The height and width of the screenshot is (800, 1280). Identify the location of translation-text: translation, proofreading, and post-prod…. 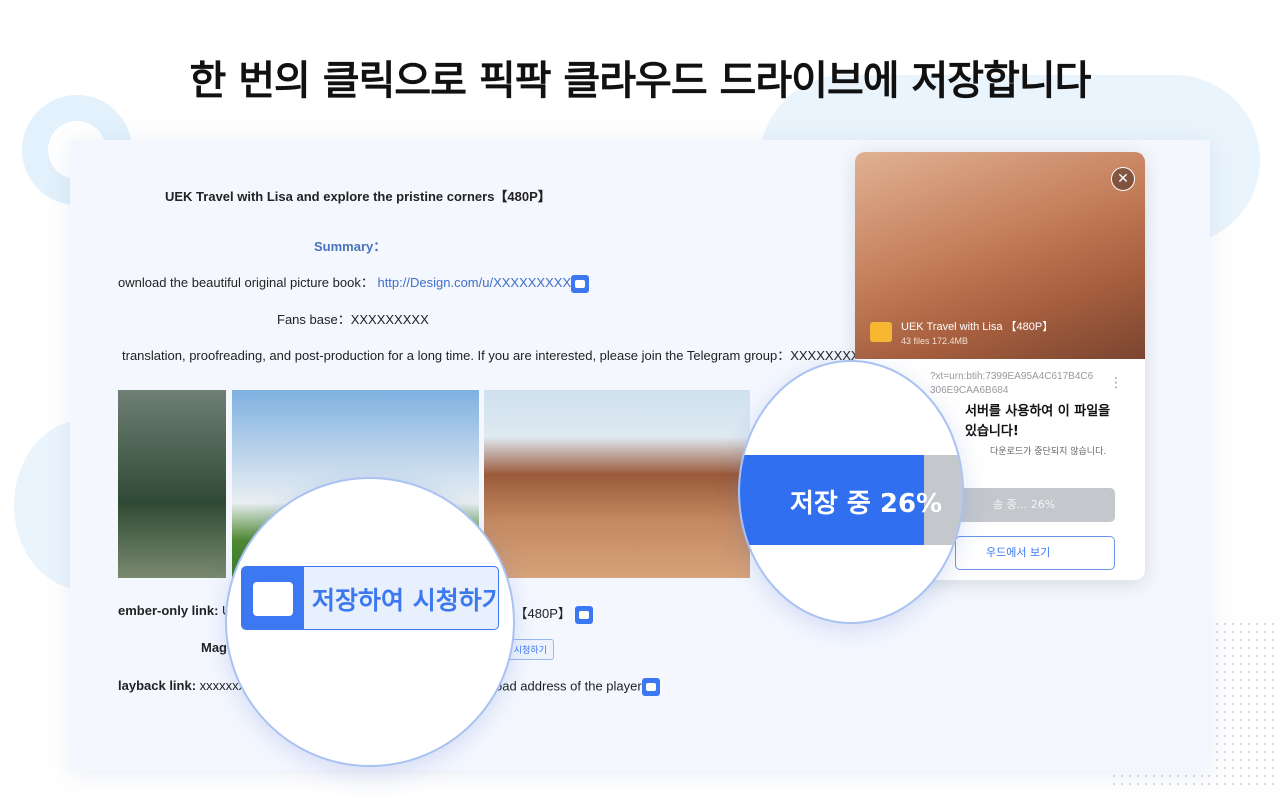
(491, 355).